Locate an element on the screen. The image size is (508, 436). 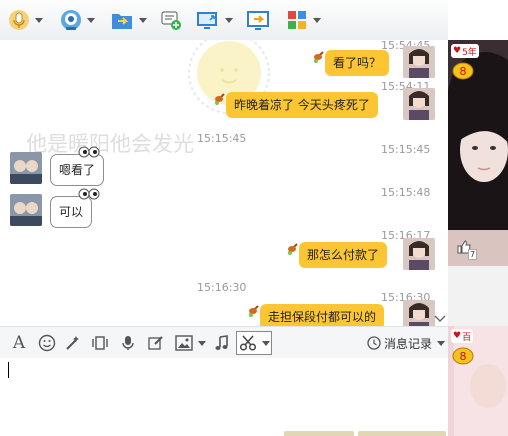
edit-icon is located at coordinates (155, 343).